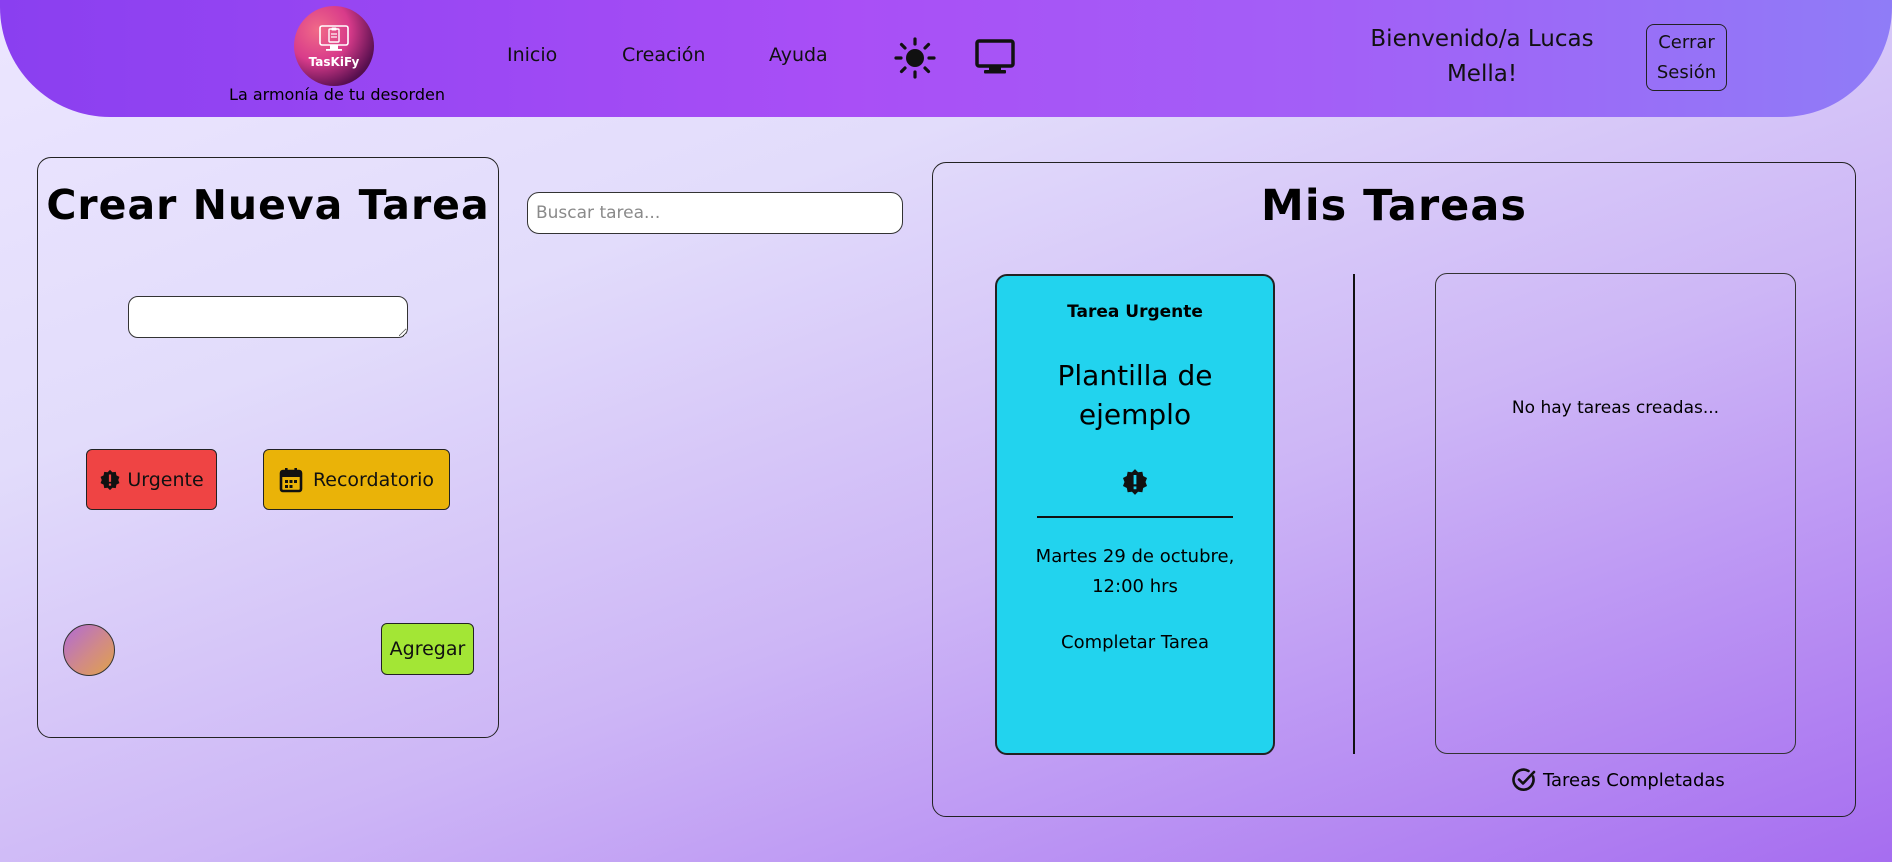 The height and width of the screenshot is (862, 1892). What do you see at coordinates (334, 38) in the screenshot?
I see `clipboard-monitor-icon` at bounding box center [334, 38].